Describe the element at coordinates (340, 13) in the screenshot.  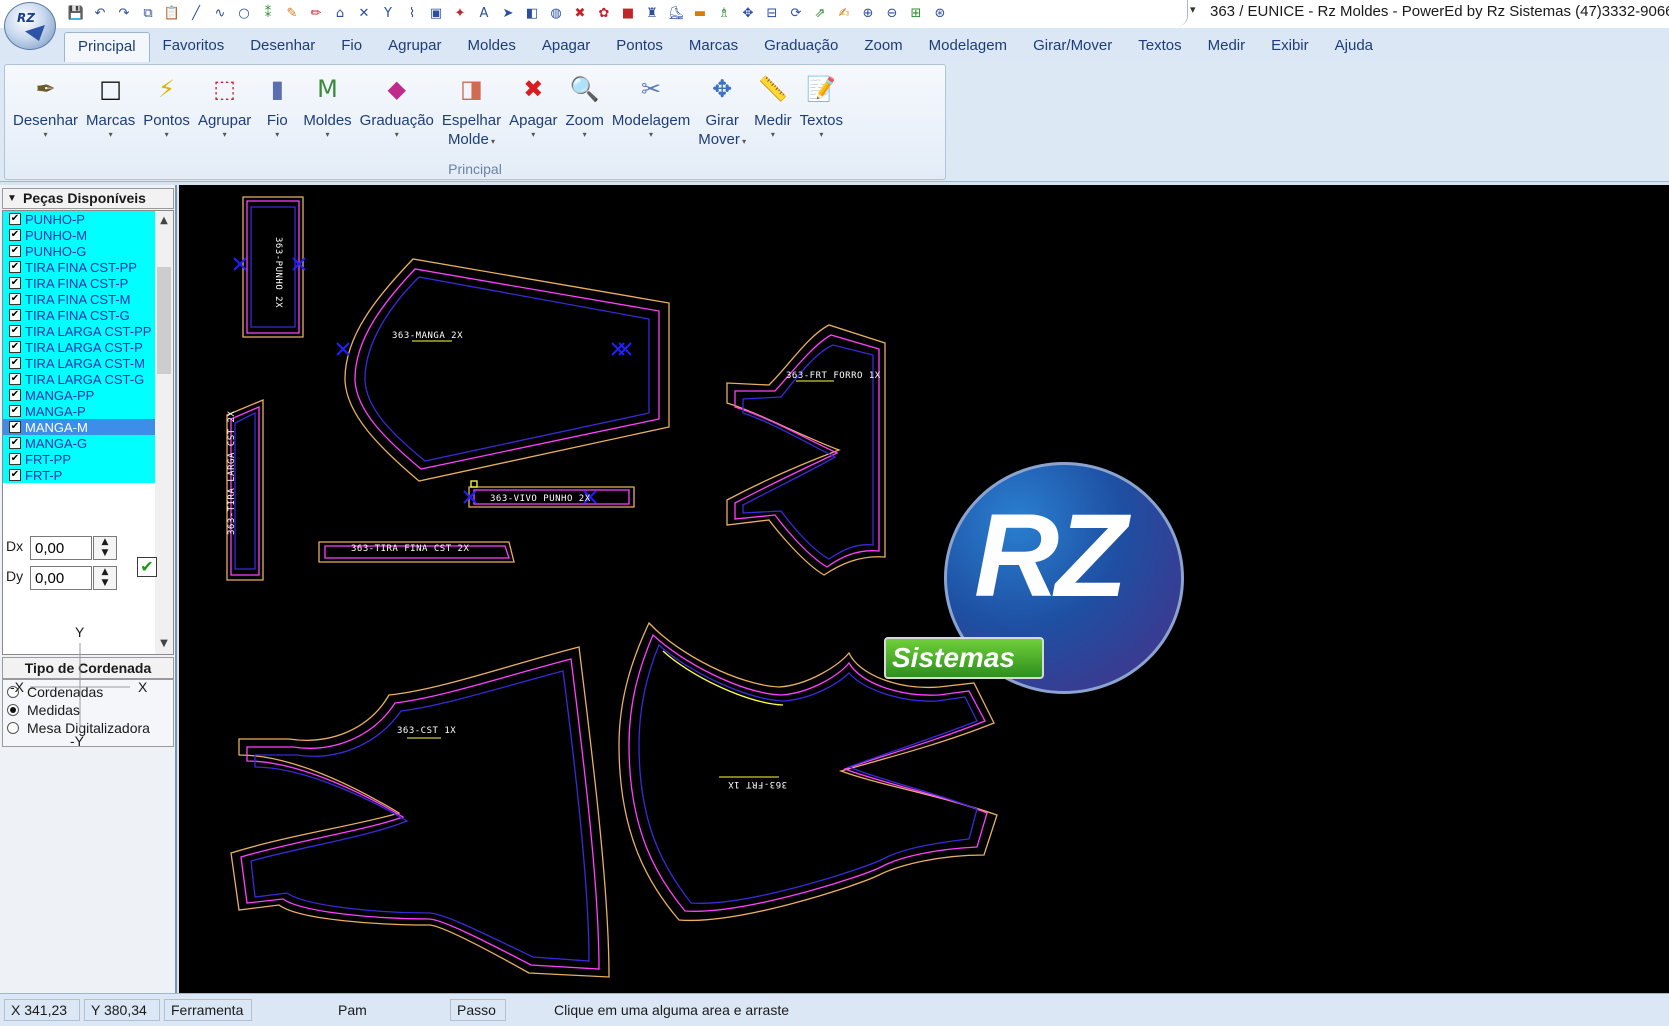
I see `ruler-icon: ⌂` at that location.